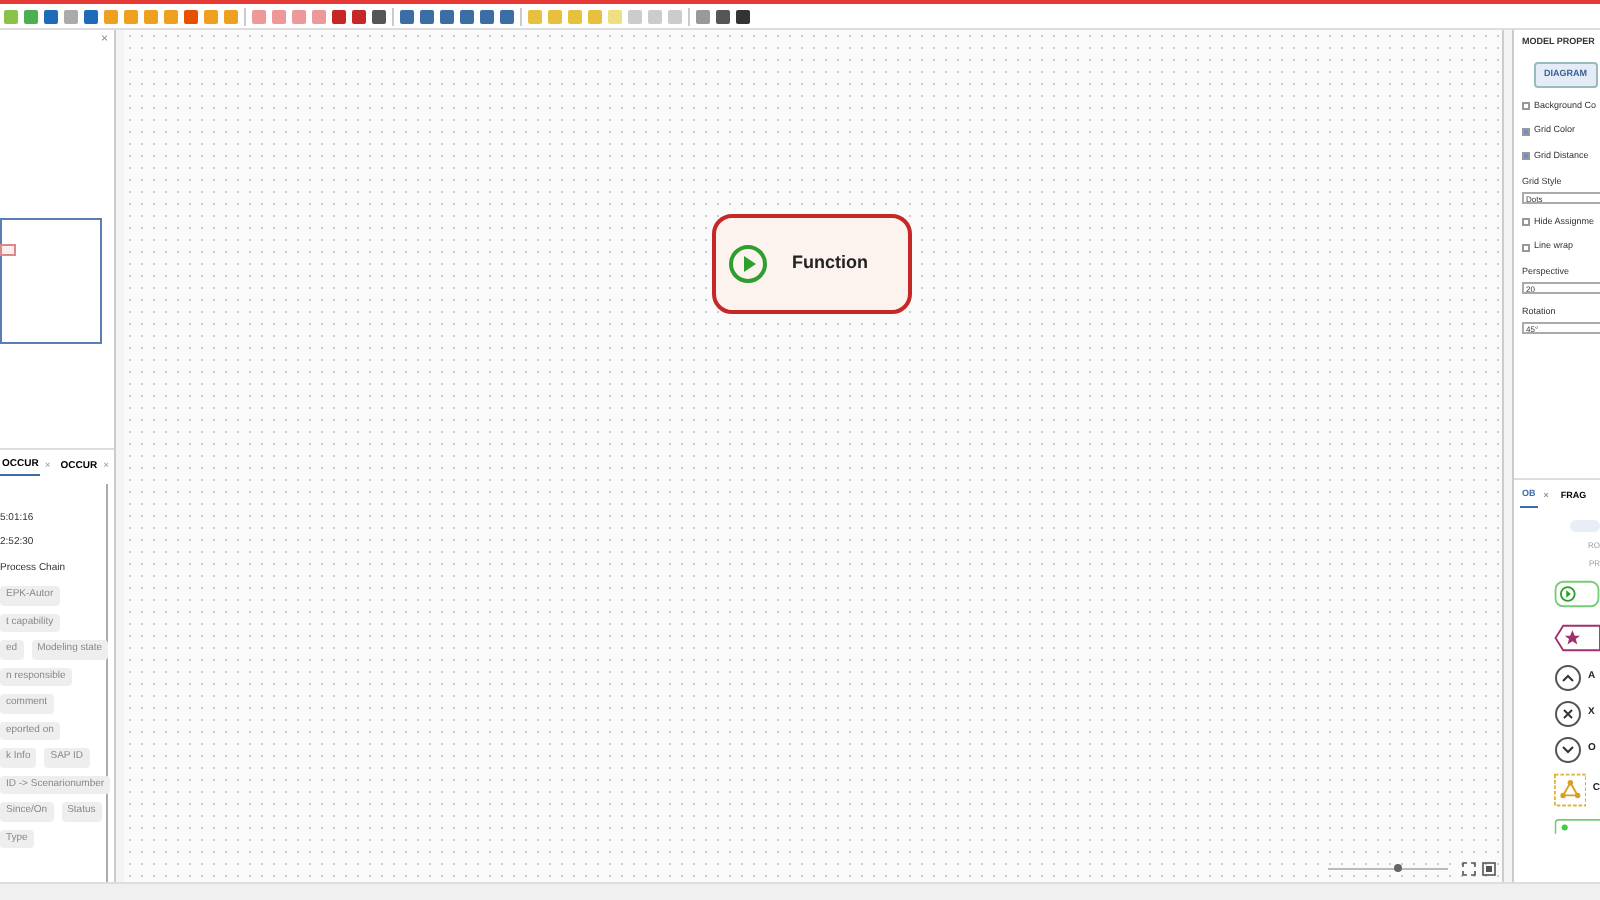  Describe the element at coordinates (1469, 868) in the screenshot. I see `fullscreen-icon` at that location.